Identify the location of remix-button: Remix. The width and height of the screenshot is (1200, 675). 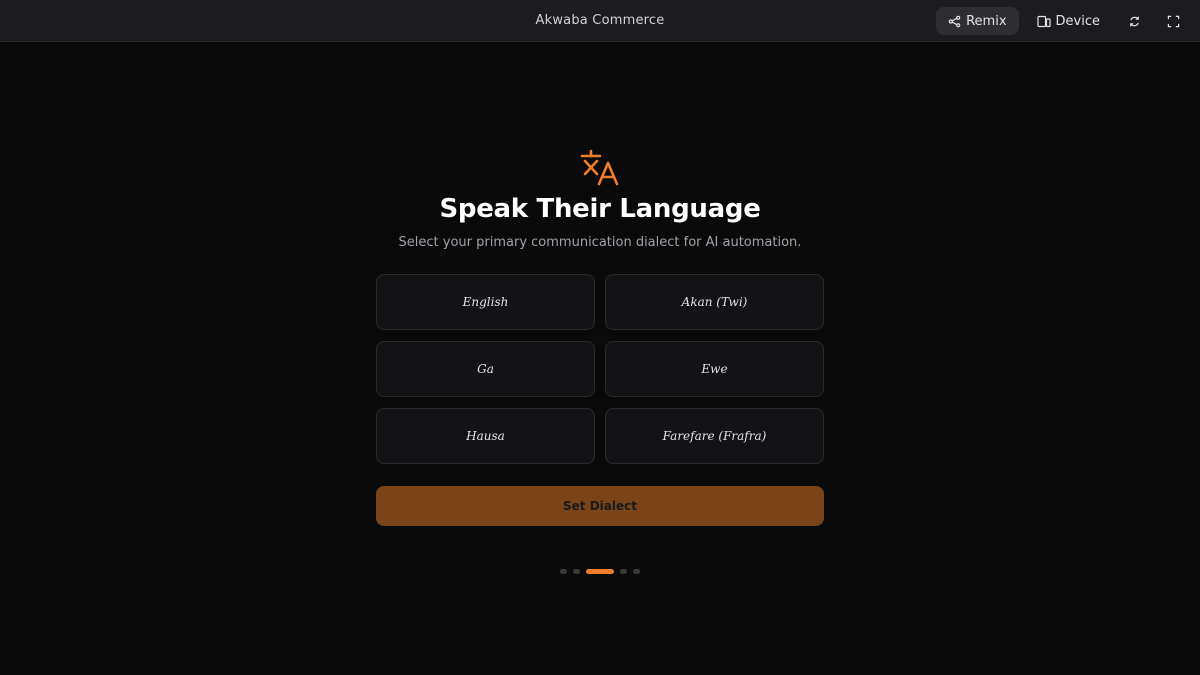
(977, 21).